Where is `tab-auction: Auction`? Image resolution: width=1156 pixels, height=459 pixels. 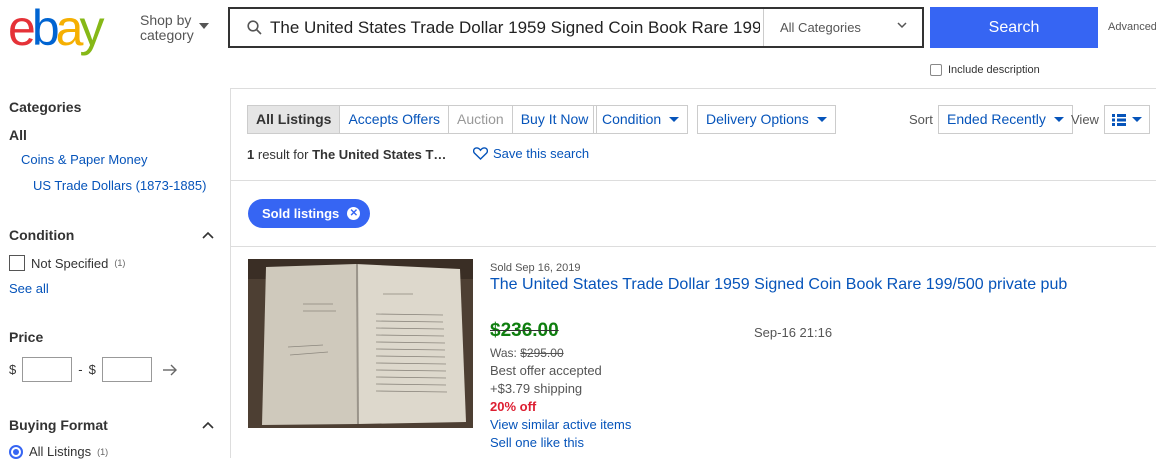
tab-auction: Auction is located at coordinates (481, 119).